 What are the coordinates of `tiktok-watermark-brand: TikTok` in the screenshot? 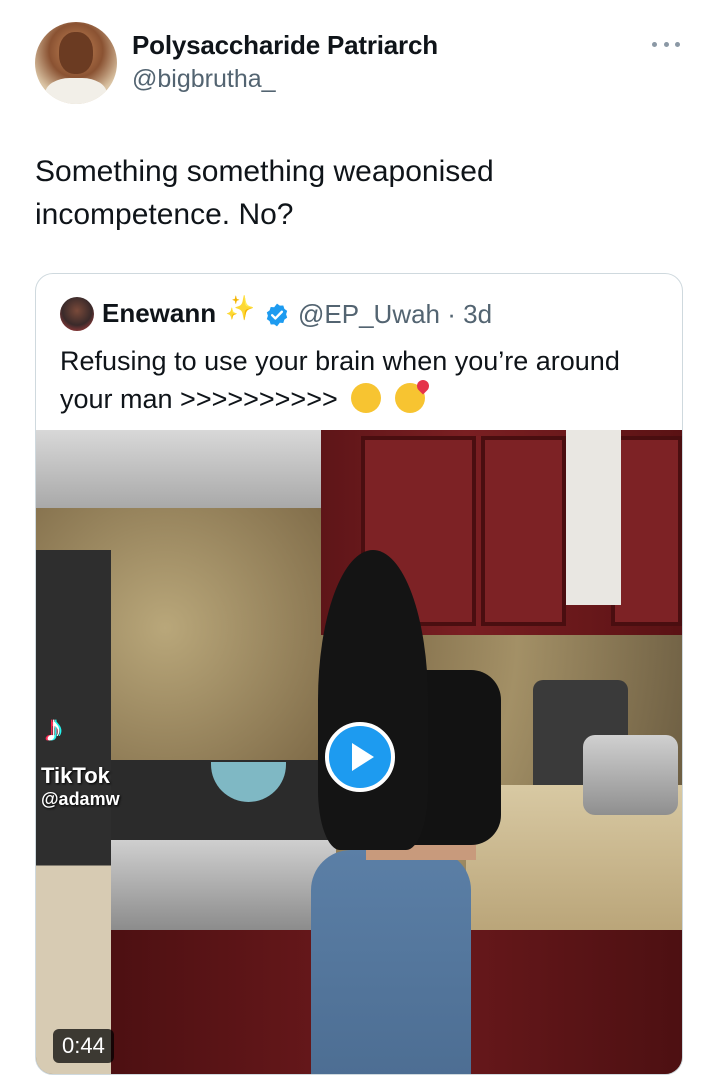 It's located at (75, 775).